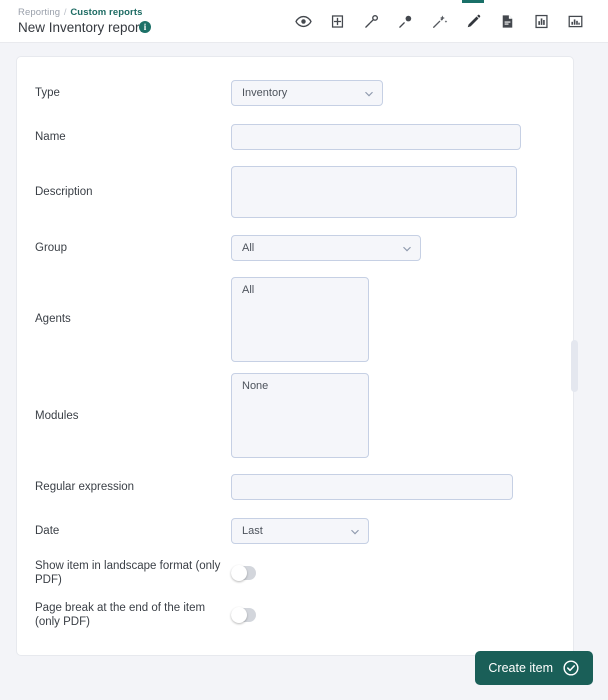  Describe the element at coordinates (507, 21) in the screenshot. I see `document-icon` at that location.